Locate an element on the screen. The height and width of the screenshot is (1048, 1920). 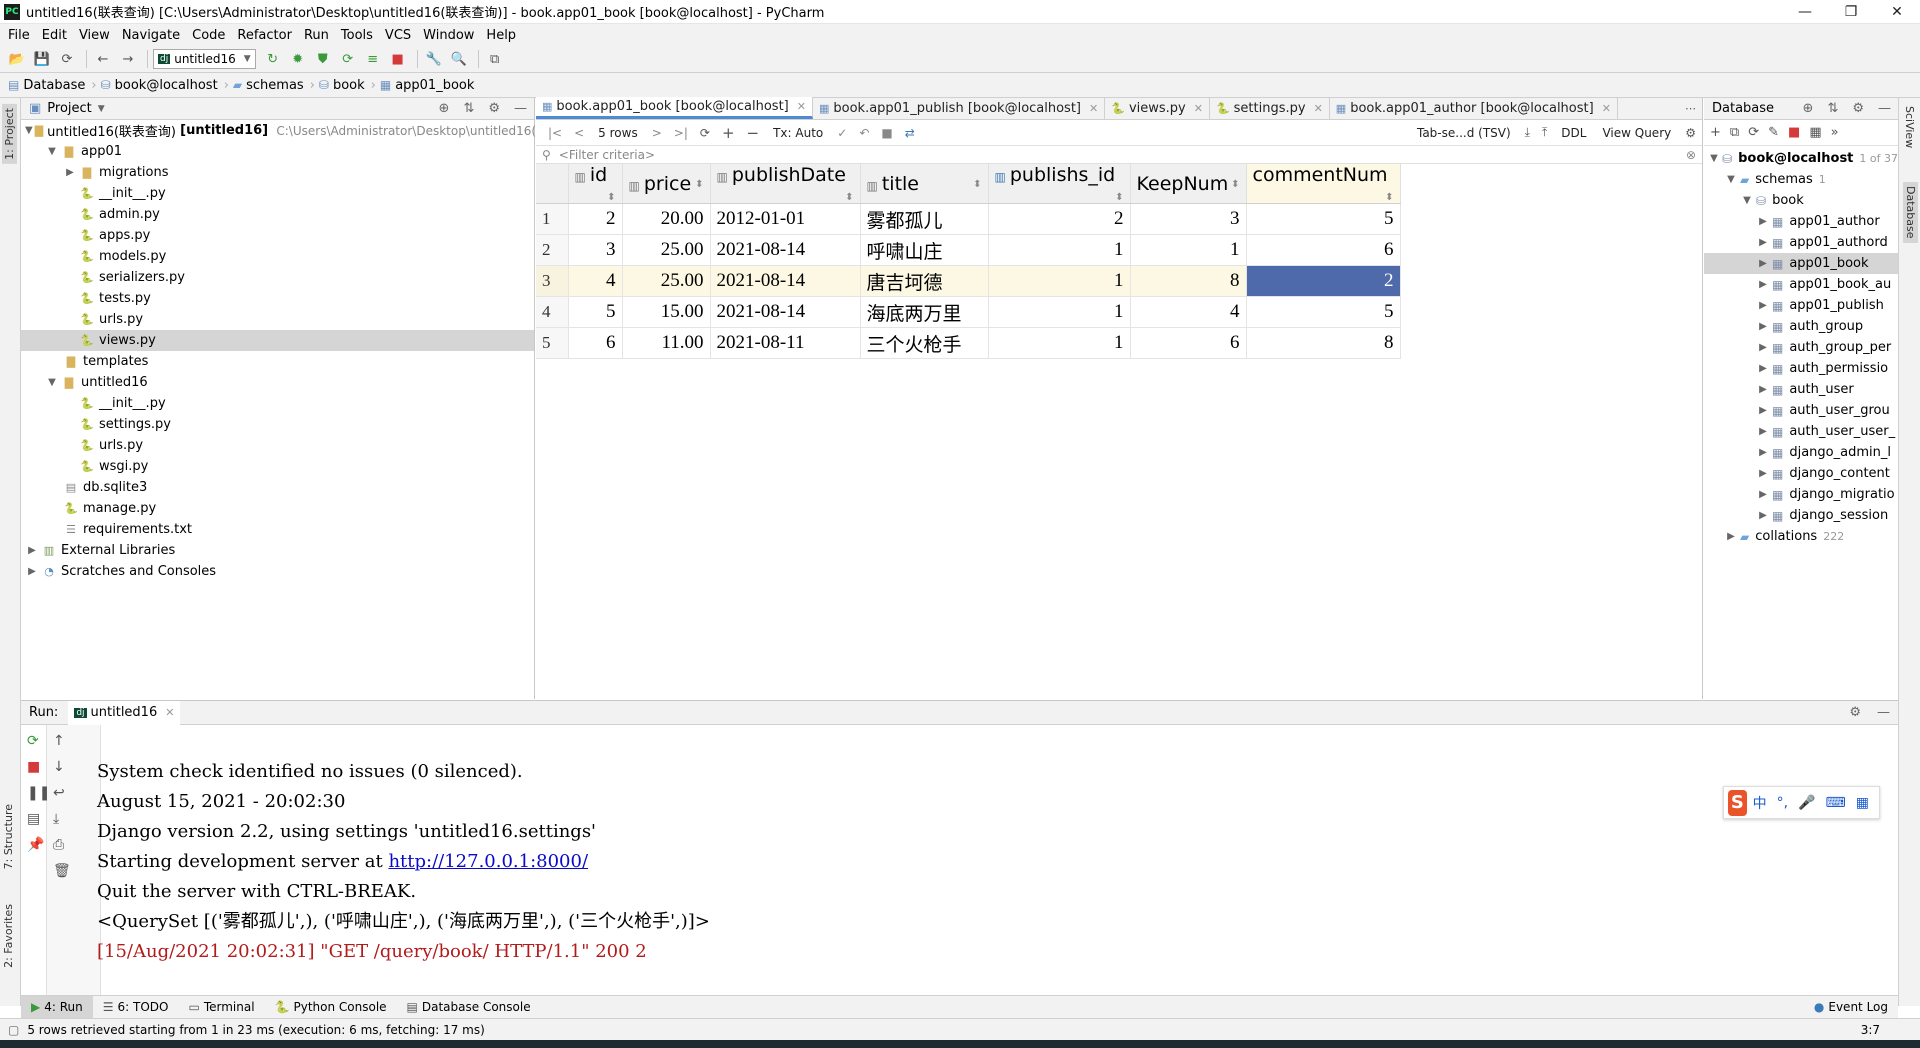
stop-icon: ■ is located at coordinates (33, 767).